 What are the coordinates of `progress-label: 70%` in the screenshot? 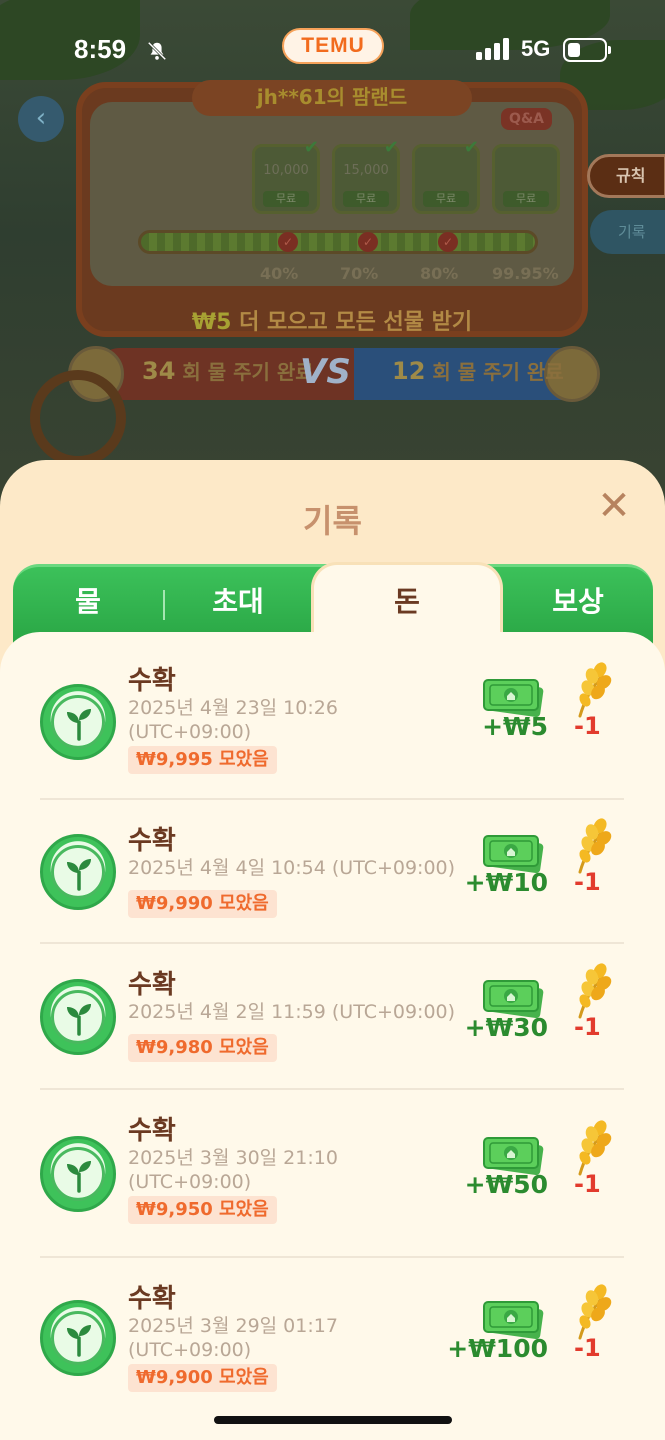 It's located at (359, 273).